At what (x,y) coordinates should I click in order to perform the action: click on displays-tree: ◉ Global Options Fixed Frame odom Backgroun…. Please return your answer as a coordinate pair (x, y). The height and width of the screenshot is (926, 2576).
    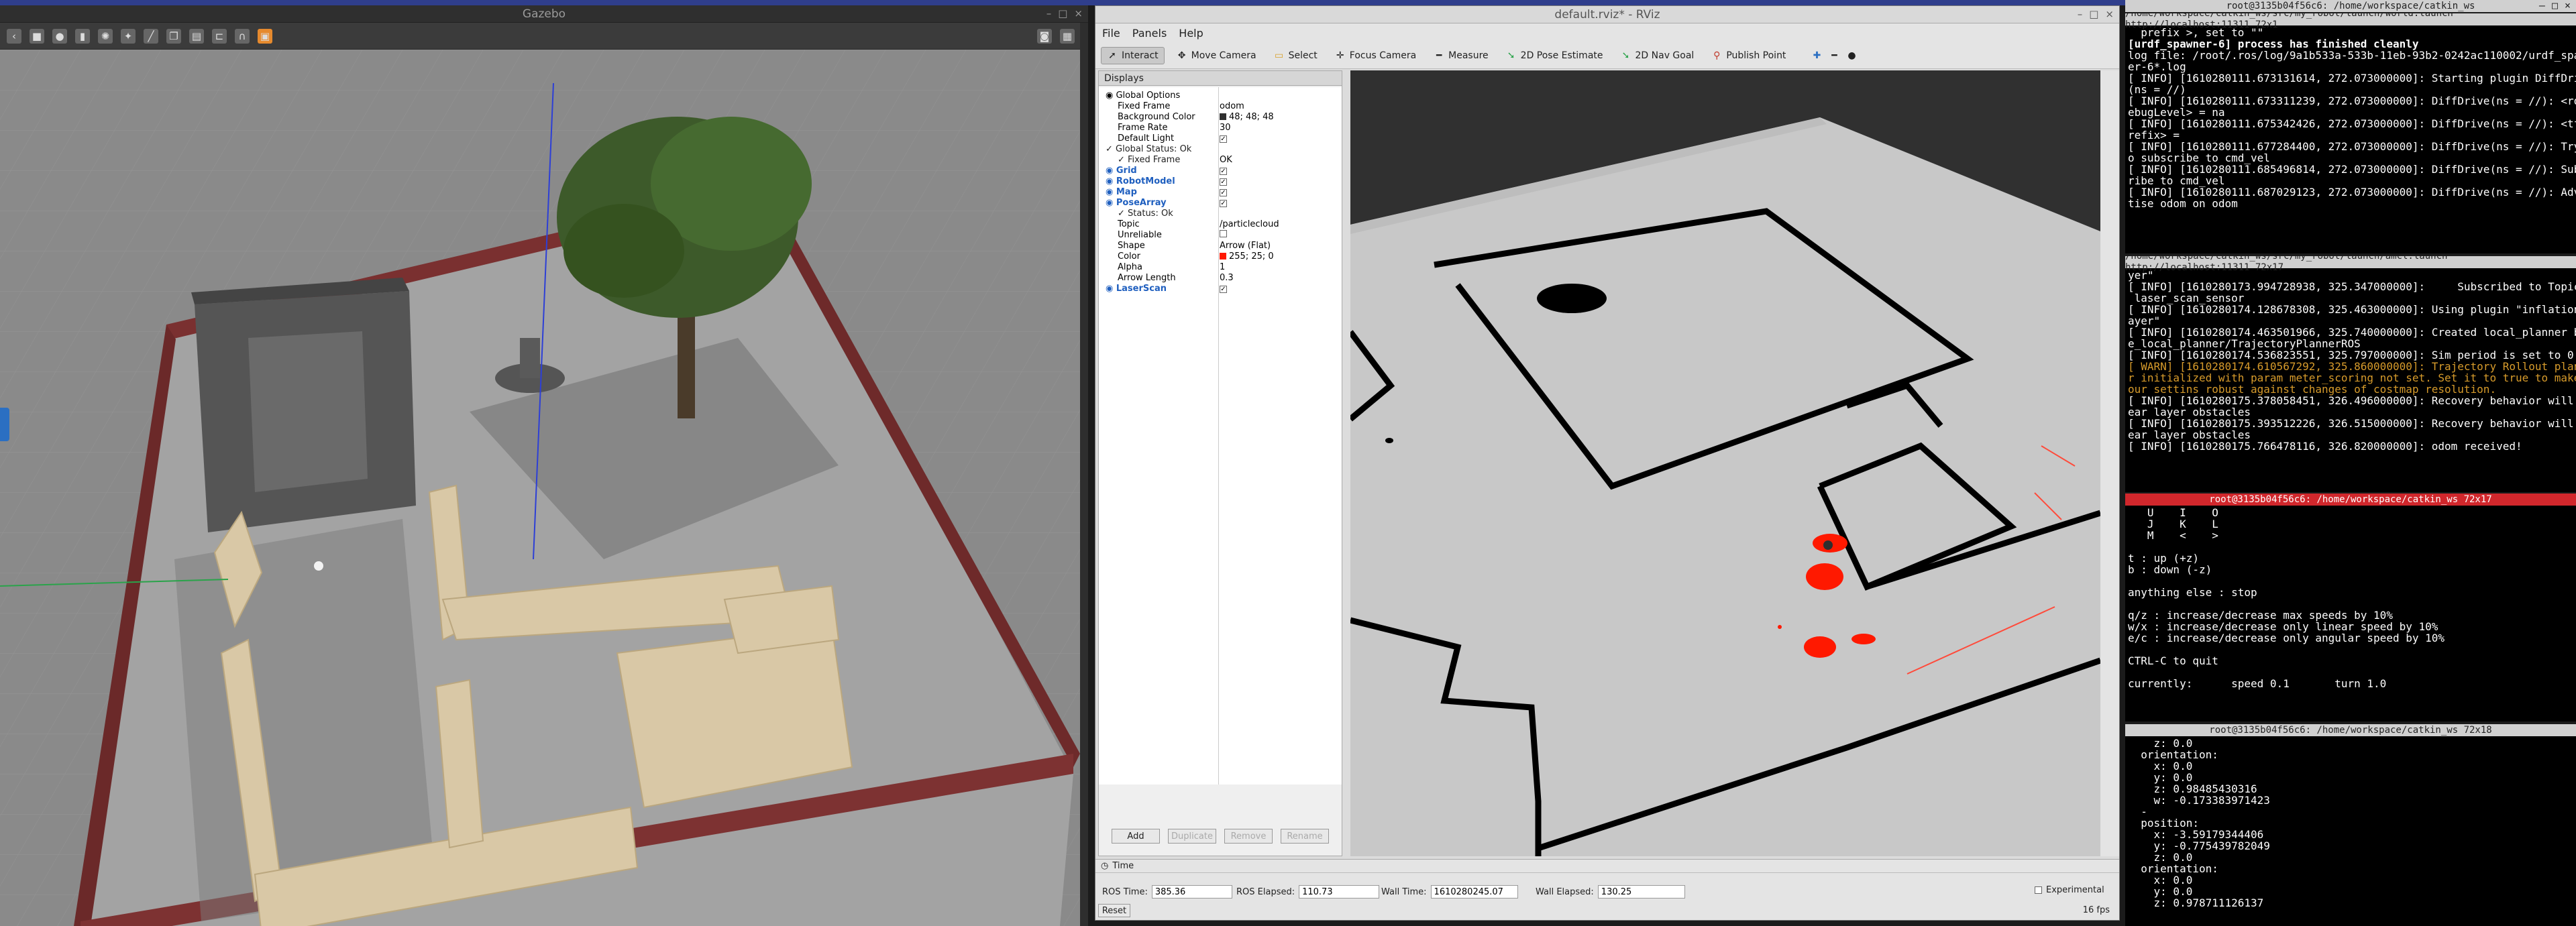
    Looking at the image, I should click on (1220, 436).